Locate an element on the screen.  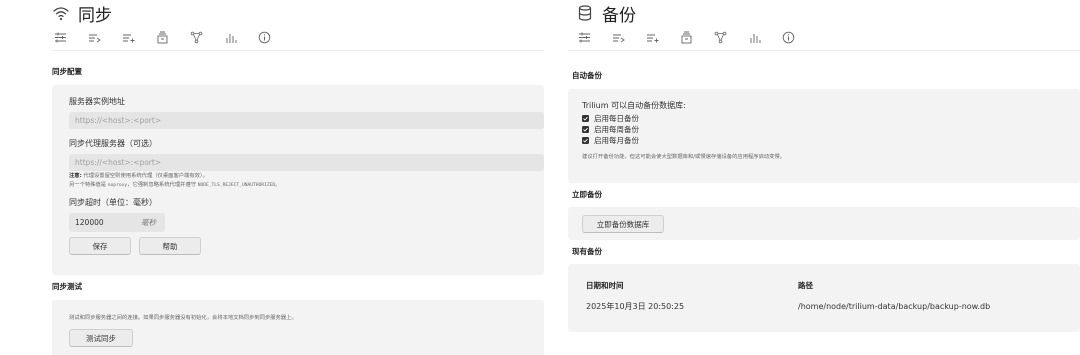
backup-now-card: 立即备份数据库 is located at coordinates (824, 223).